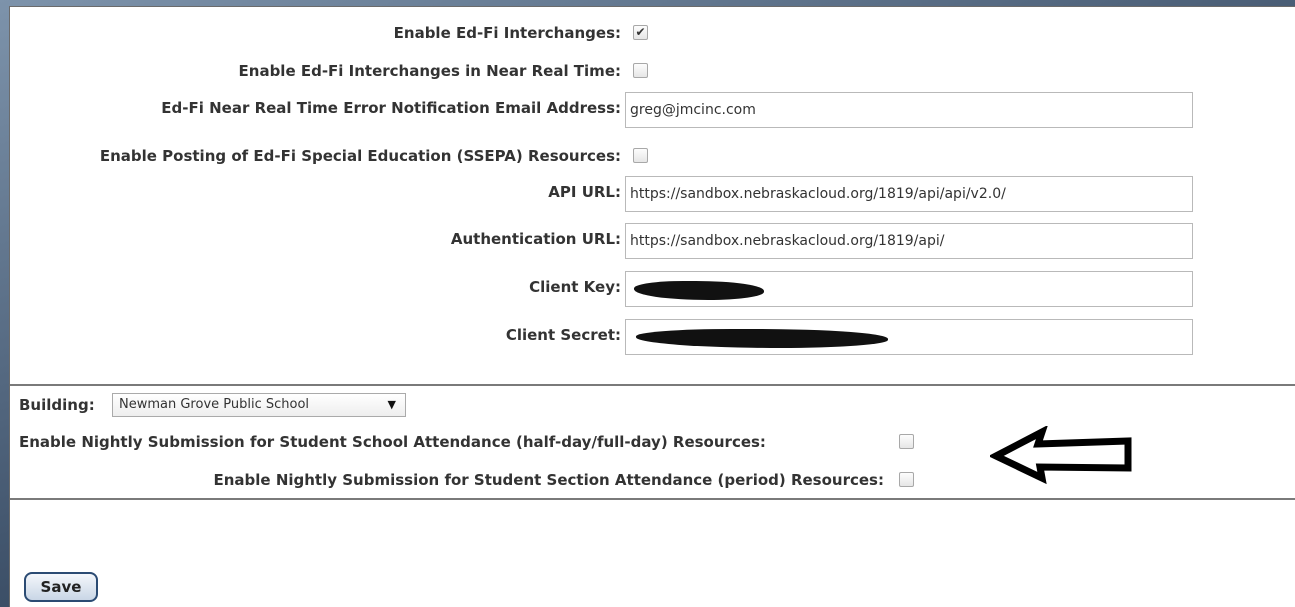 The image size is (1295, 607). I want to click on client-key-field, so click(909, 289).